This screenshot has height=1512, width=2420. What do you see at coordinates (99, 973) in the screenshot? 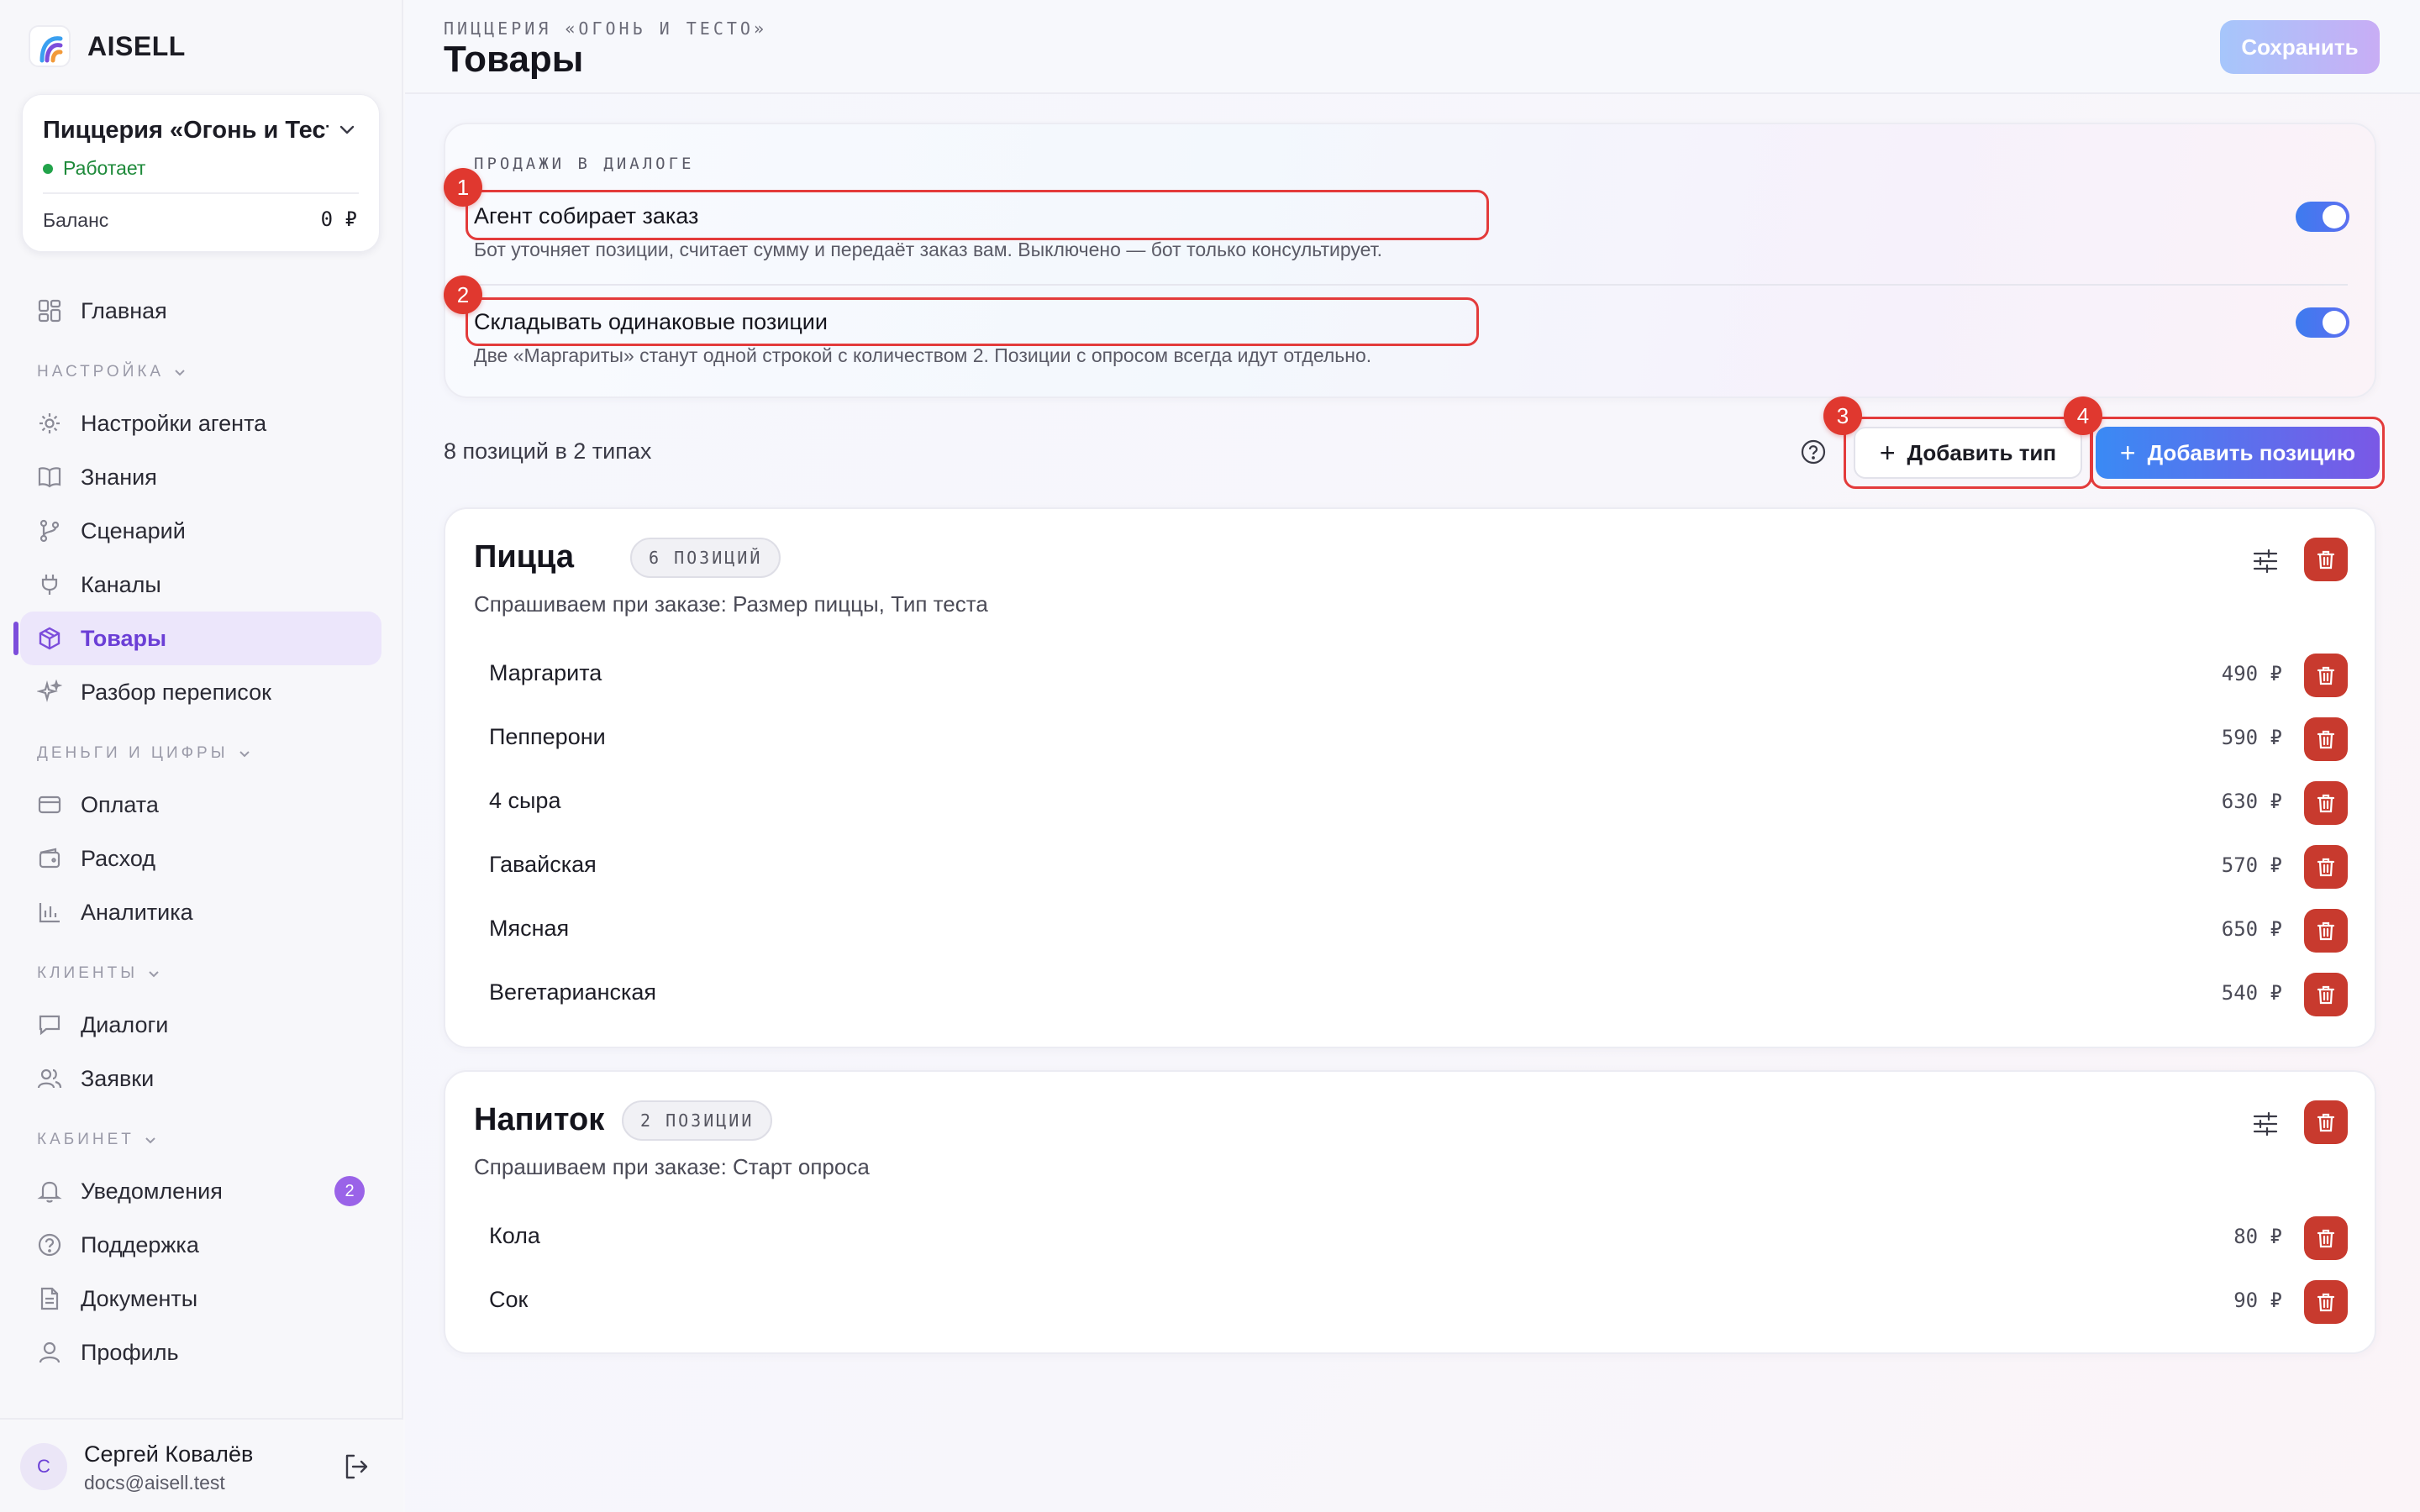
I see `nav-section-clients: КЛИЕНТЫ` at bounding box center [99, 973].